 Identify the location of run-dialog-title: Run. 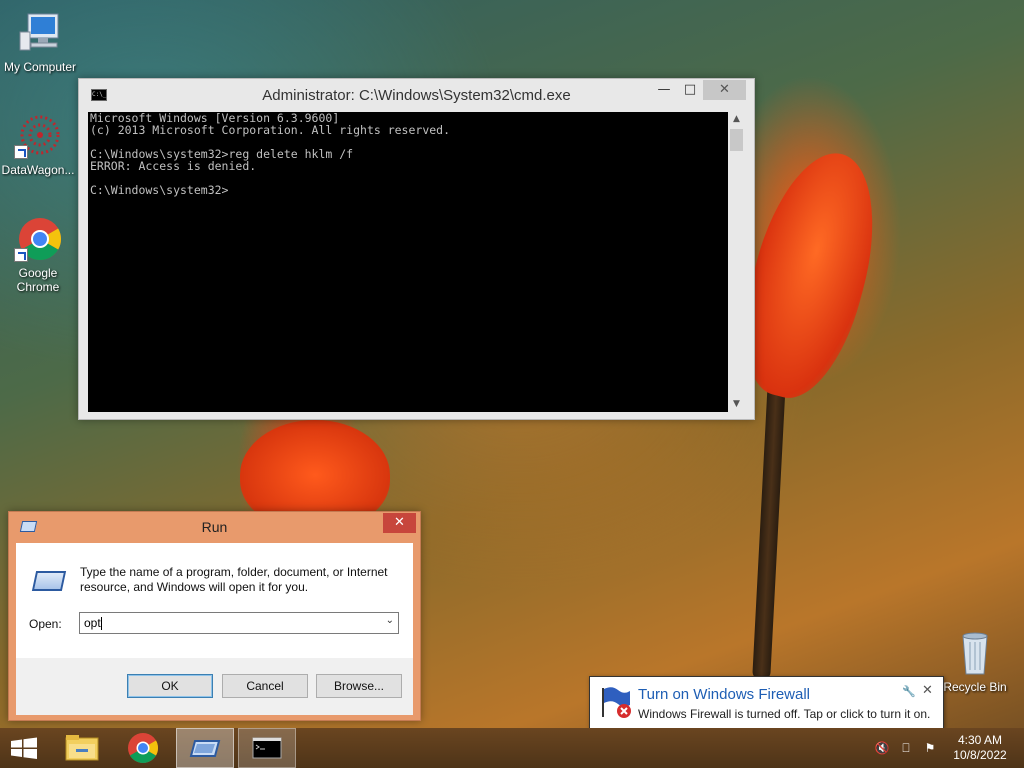
(214, 527).